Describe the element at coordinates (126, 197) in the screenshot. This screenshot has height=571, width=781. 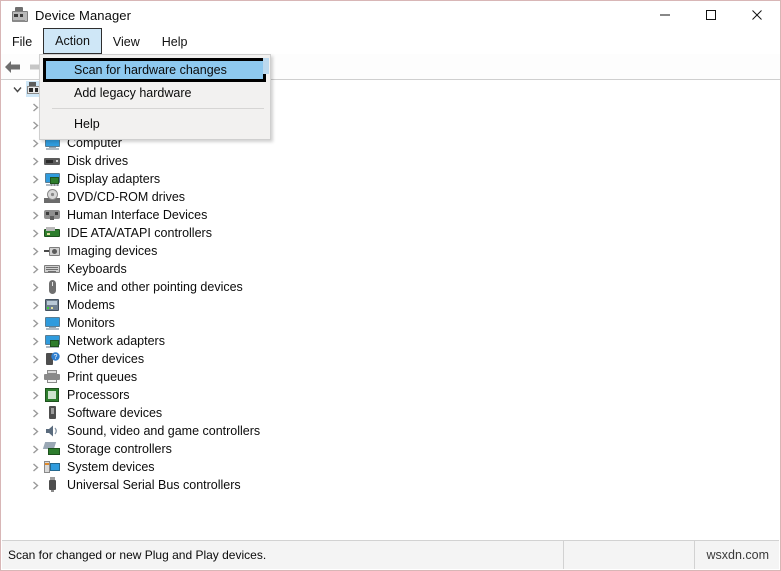
I see `tree-item-label: DVD/CD-ROM drives` at that location.